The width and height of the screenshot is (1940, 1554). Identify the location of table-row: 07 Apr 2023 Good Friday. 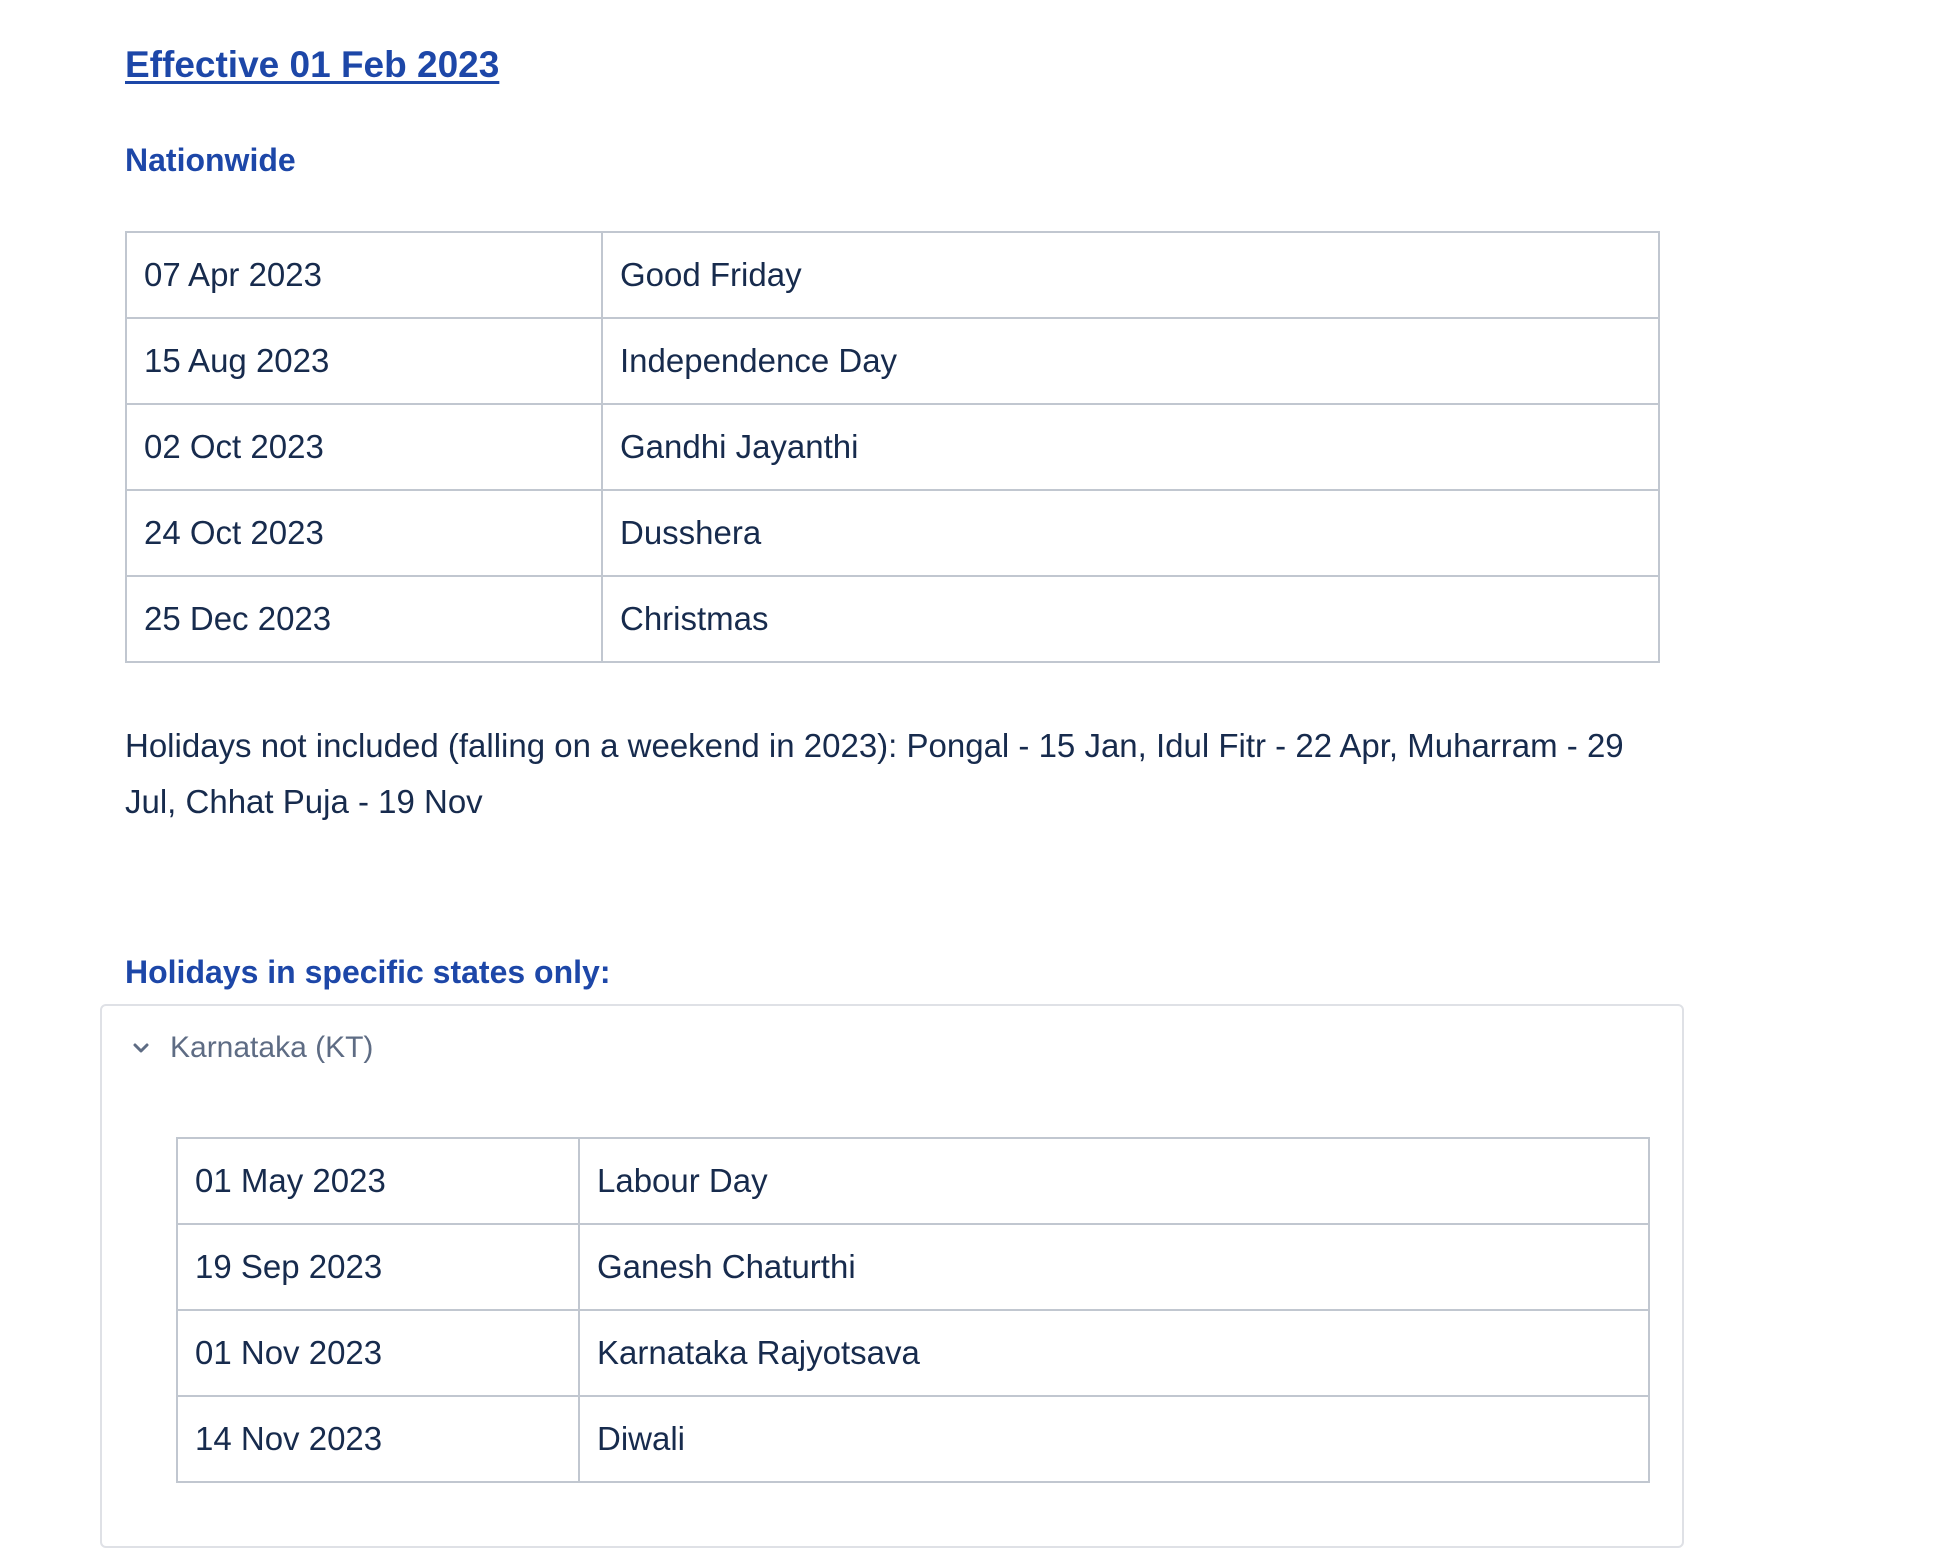
(892, 275).